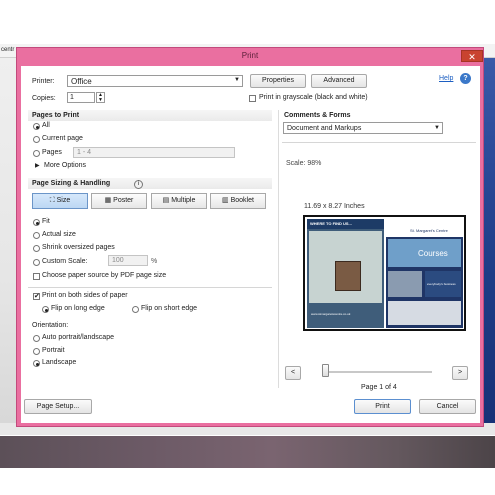 This screenshot has width=495, height=495. What do you see at coordinates (36, 262) in the screenshot?
I see `custom-scale-radio` at bounding box center [36, 262].